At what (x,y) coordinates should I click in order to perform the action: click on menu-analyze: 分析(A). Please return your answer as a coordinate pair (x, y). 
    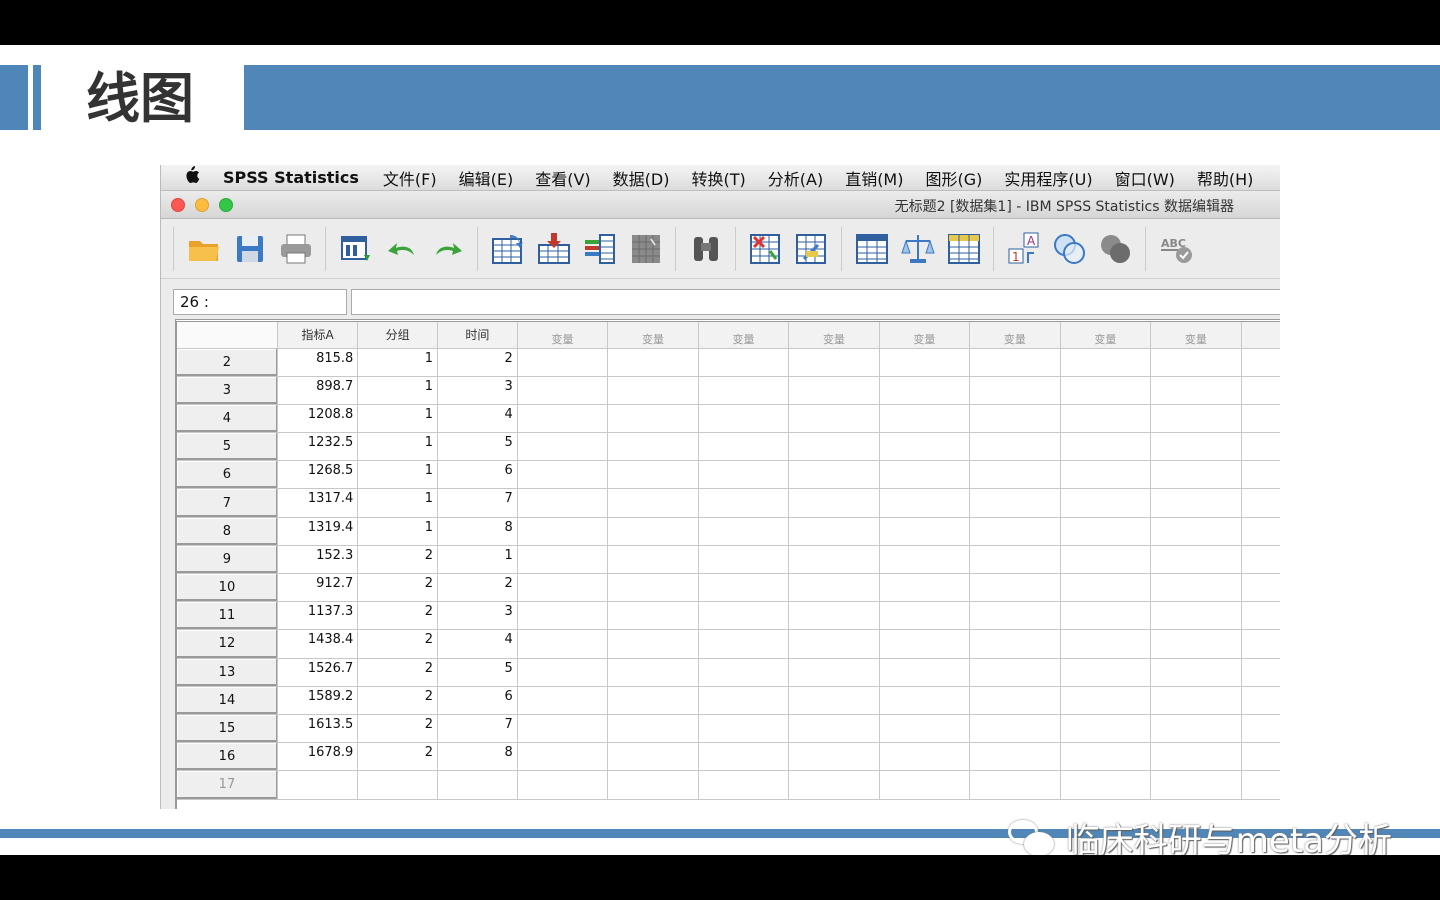
    Looking at the image, I should click on (795, 178).